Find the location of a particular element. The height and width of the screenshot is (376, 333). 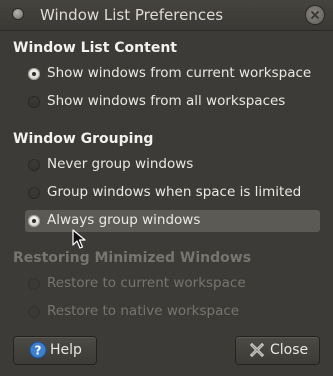

radio-restore-current-workspace: Restore to current workspace is located at coordinates (172, 284).